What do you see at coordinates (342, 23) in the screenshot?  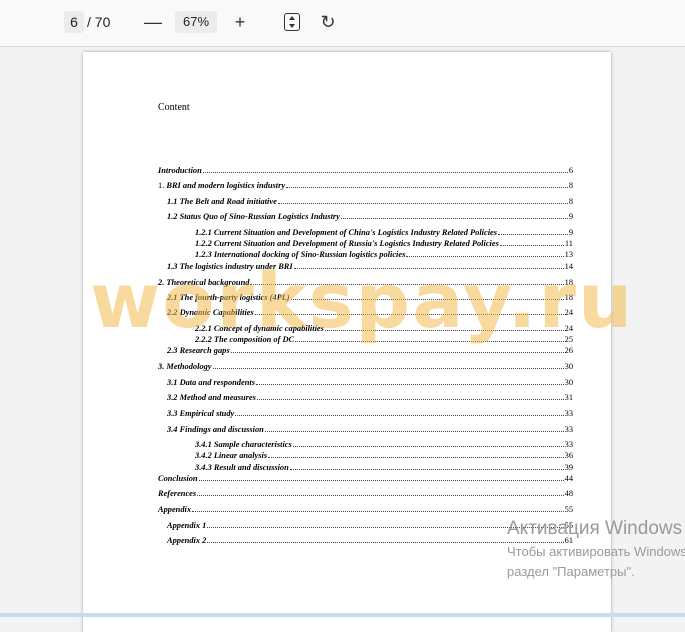 I see `pdf-toolbar: 6 / 70 — 67% + ↻` at bounding box center [342, 23].